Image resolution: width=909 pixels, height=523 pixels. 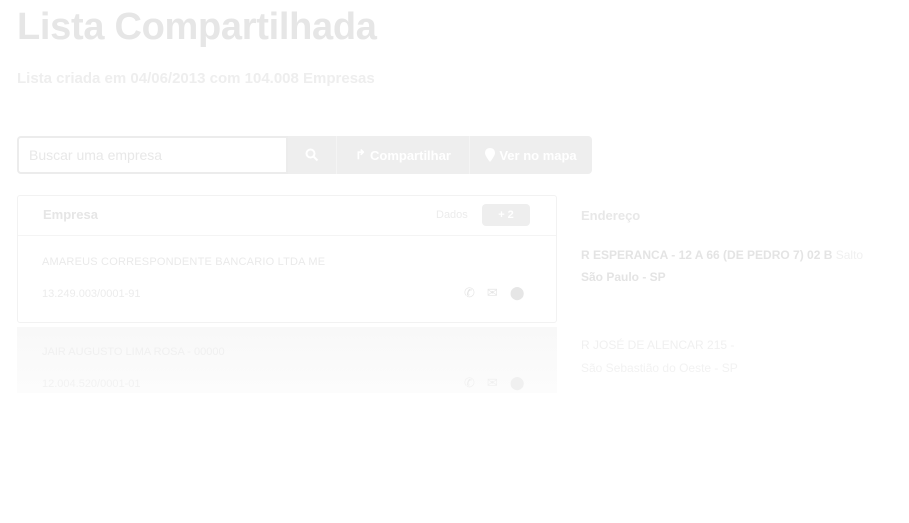 I want to click on map-marker-icon, so click(x=490, y=155).